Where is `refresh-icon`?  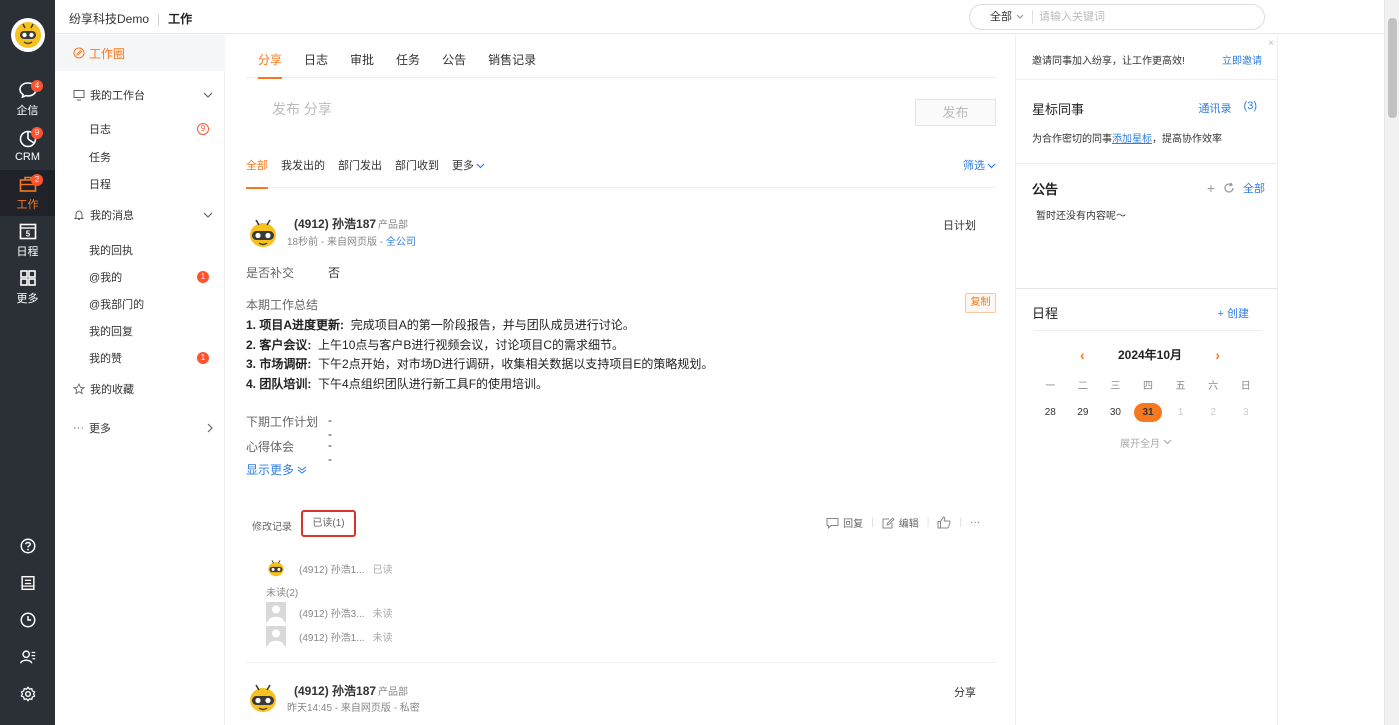 refresh-icon is located at coordinates (1229, 188).